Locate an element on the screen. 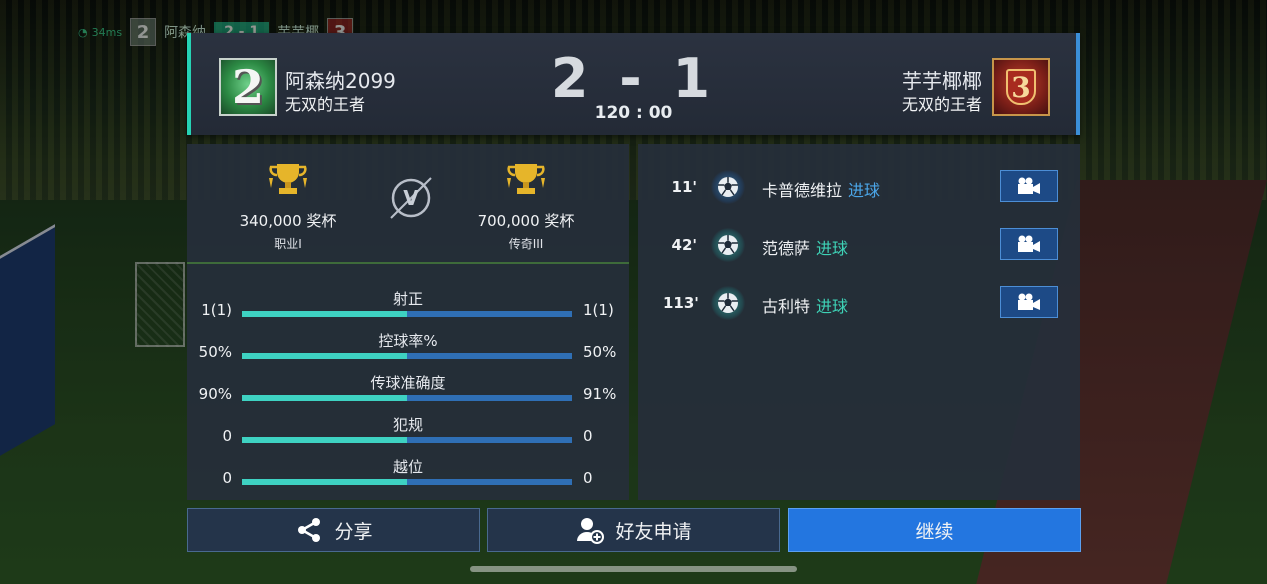 The height and width of the screenshot is (584, 1267). stat-label: 射正 is located at coordinates (407, 299).